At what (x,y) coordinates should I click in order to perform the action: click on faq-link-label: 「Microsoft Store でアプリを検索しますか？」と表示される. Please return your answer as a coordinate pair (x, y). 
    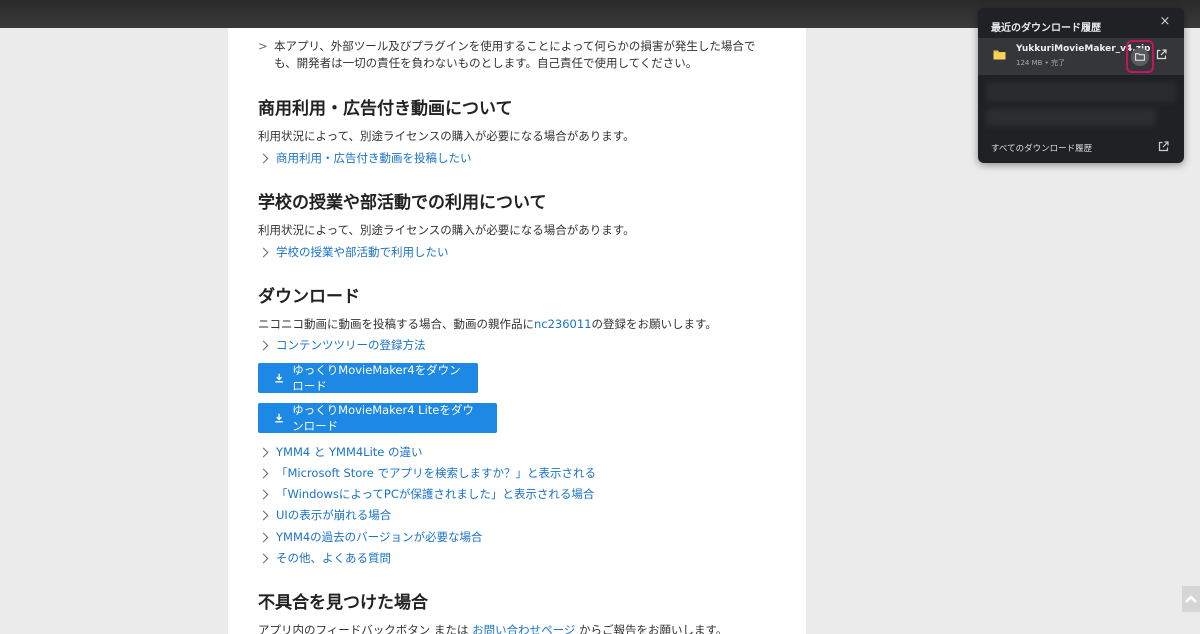
    Looking at the image, I should click on (436, 473).